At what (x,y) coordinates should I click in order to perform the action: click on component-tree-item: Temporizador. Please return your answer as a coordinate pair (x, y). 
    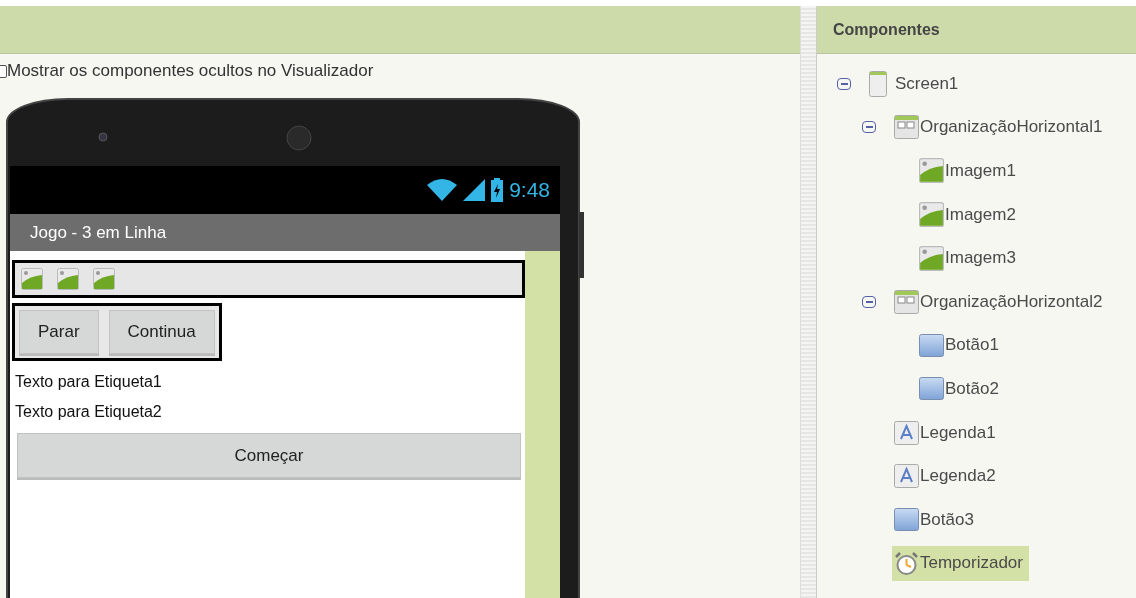
    Looking at the image, I should click on (960, 563).